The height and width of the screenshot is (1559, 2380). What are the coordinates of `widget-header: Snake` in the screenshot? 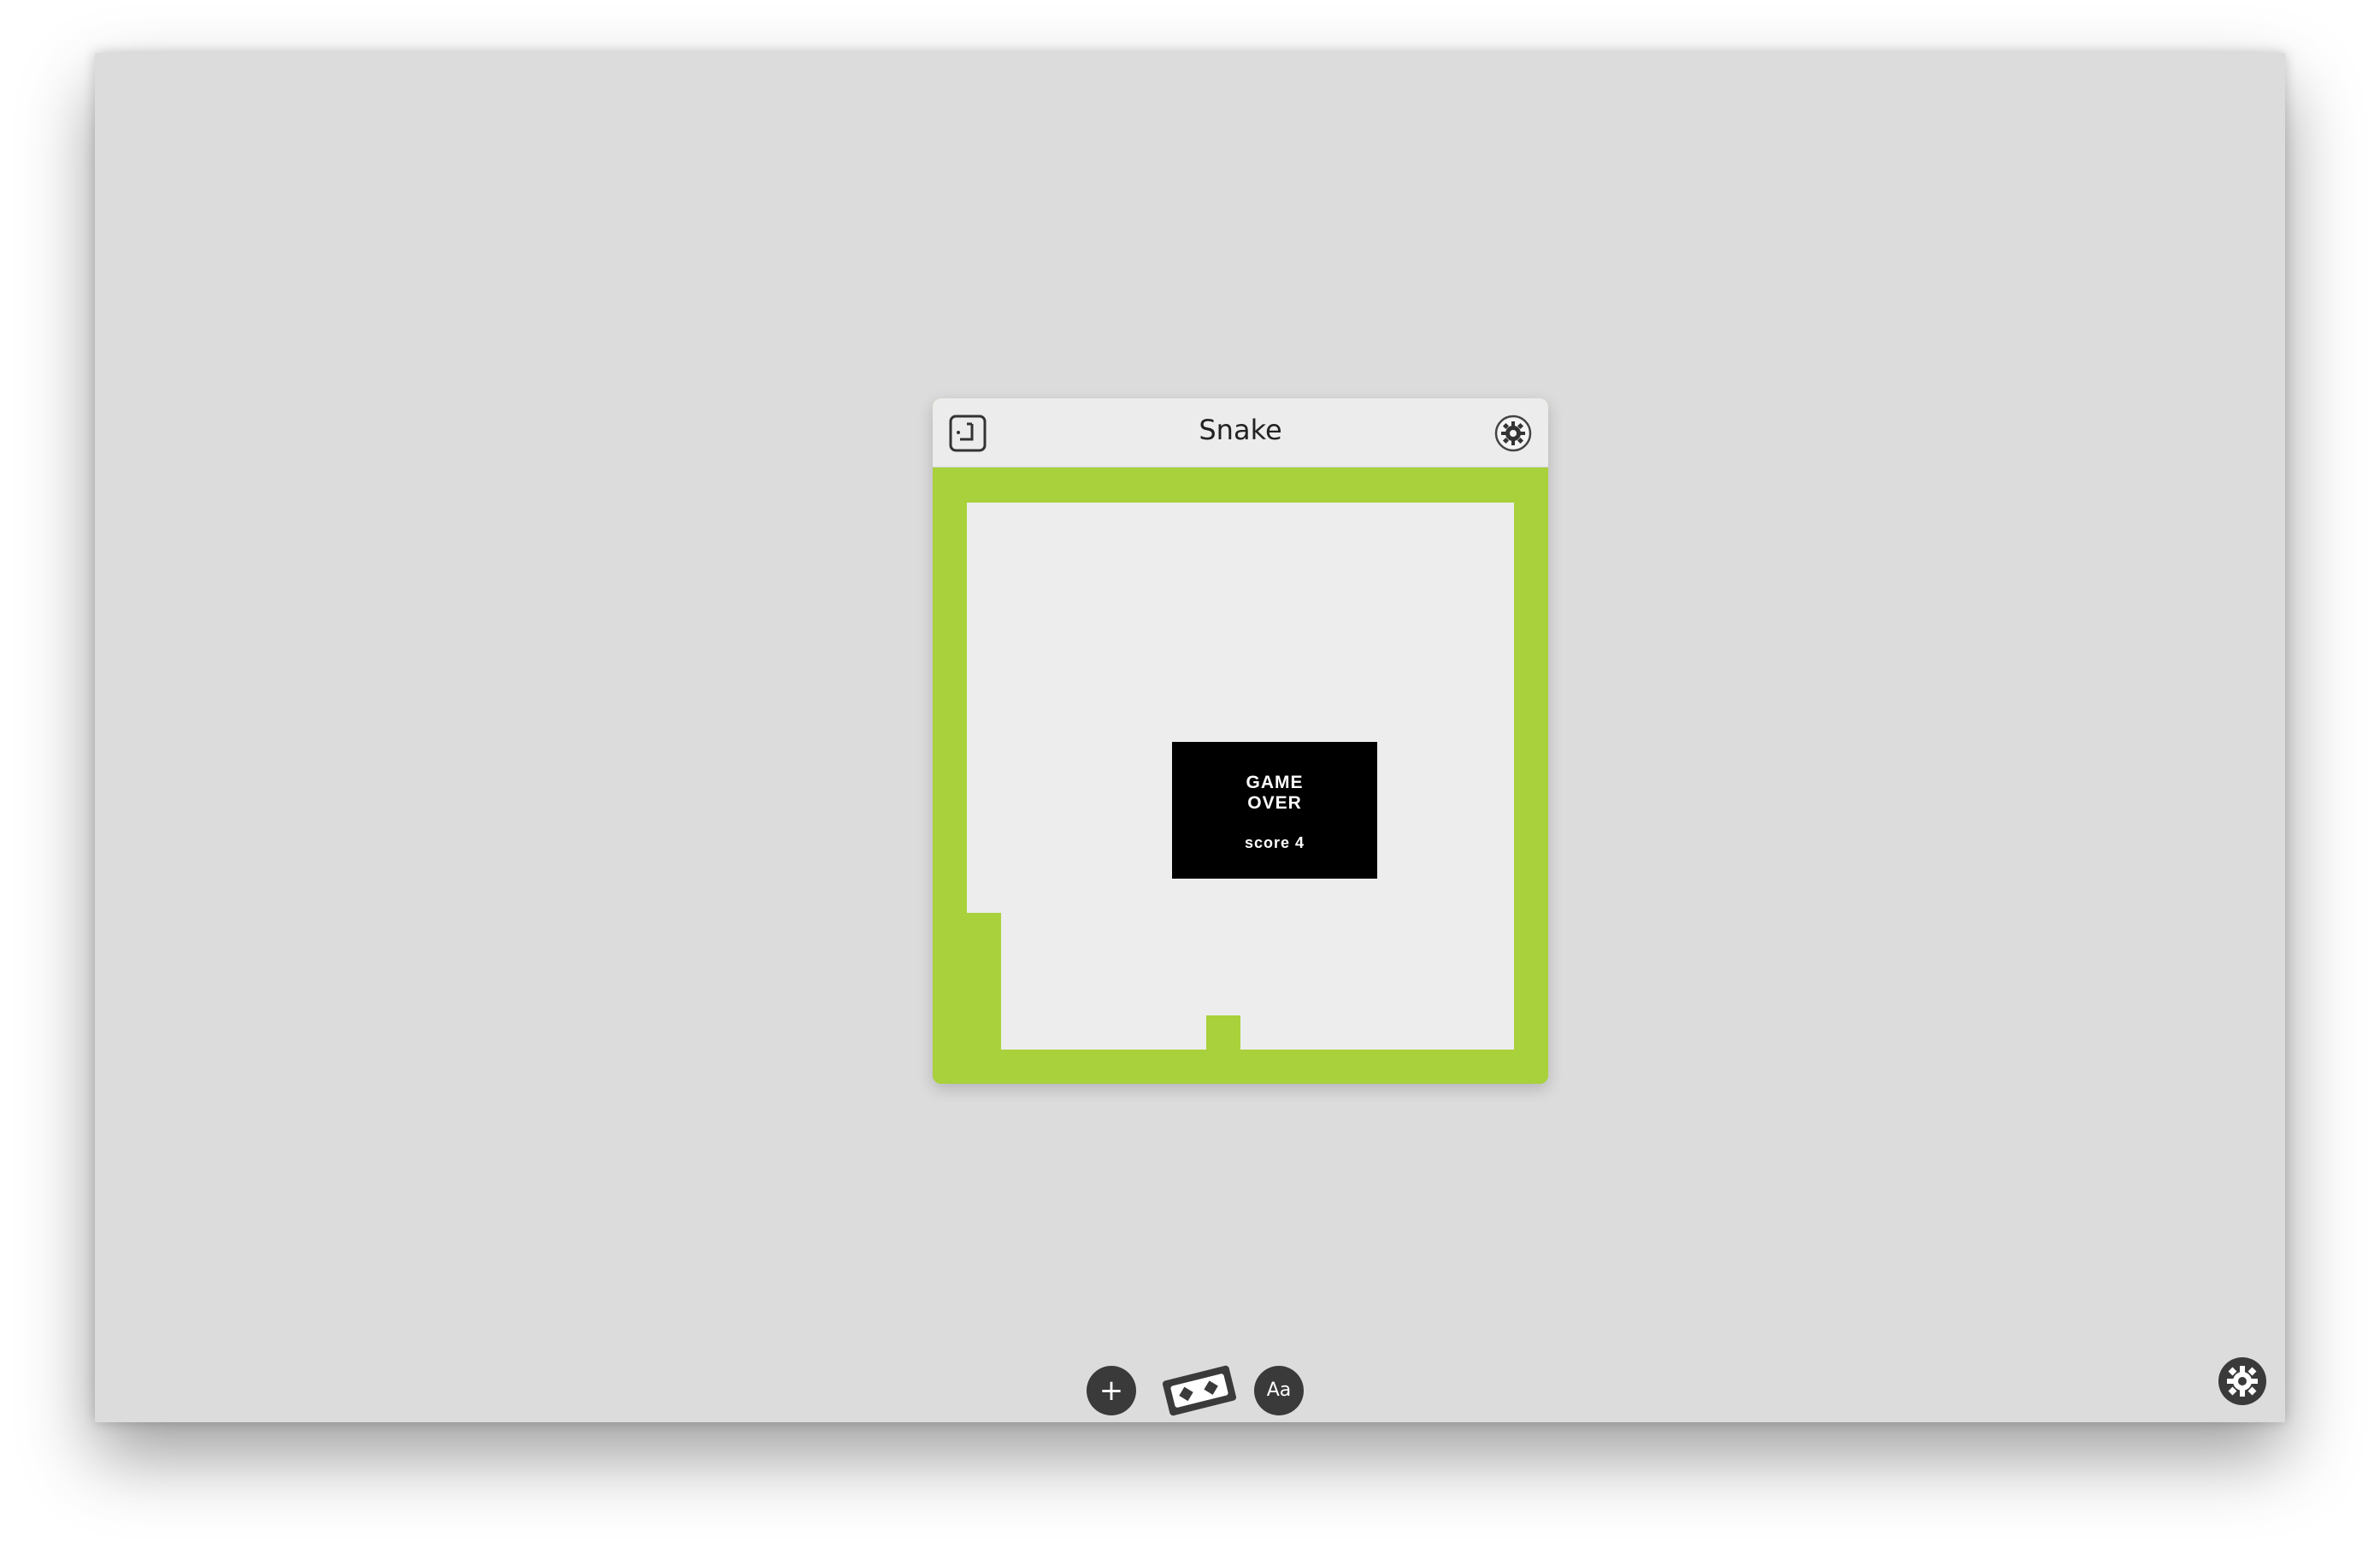 It's located at (1240, 433).